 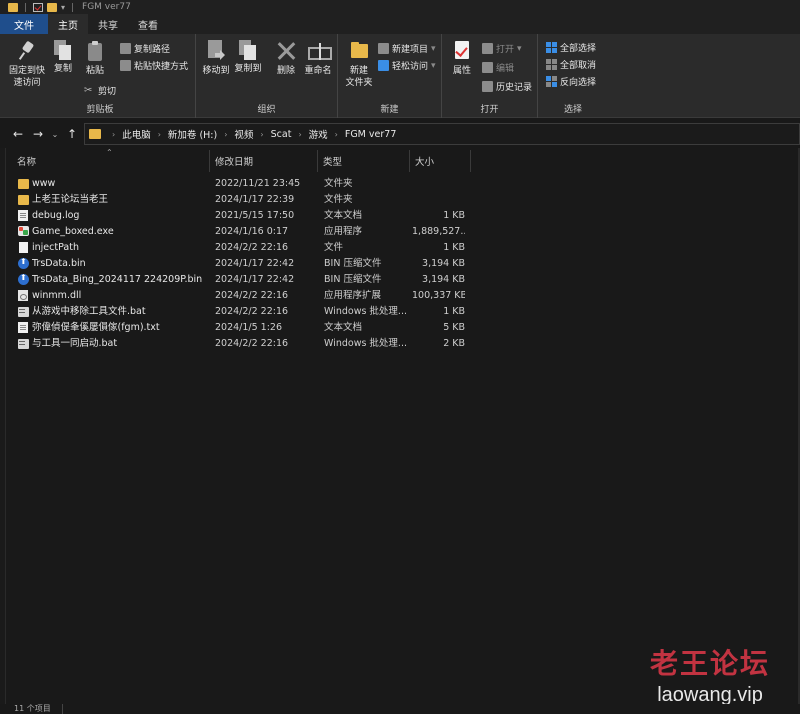 What do you see at coordinates (443, 263) in the screenshot?
I see `file-size: 3,194 KB` at bounding box center [443, 263].